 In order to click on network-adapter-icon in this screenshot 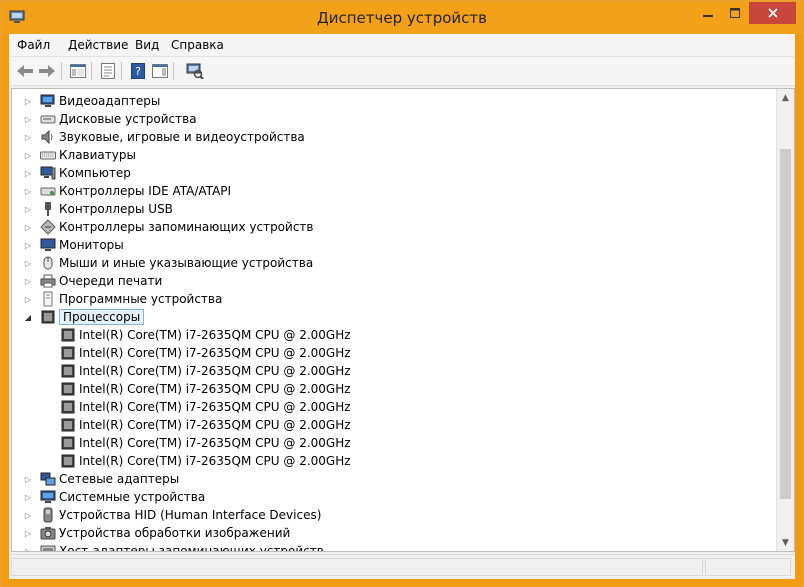, I will do `click(48, 479)`.